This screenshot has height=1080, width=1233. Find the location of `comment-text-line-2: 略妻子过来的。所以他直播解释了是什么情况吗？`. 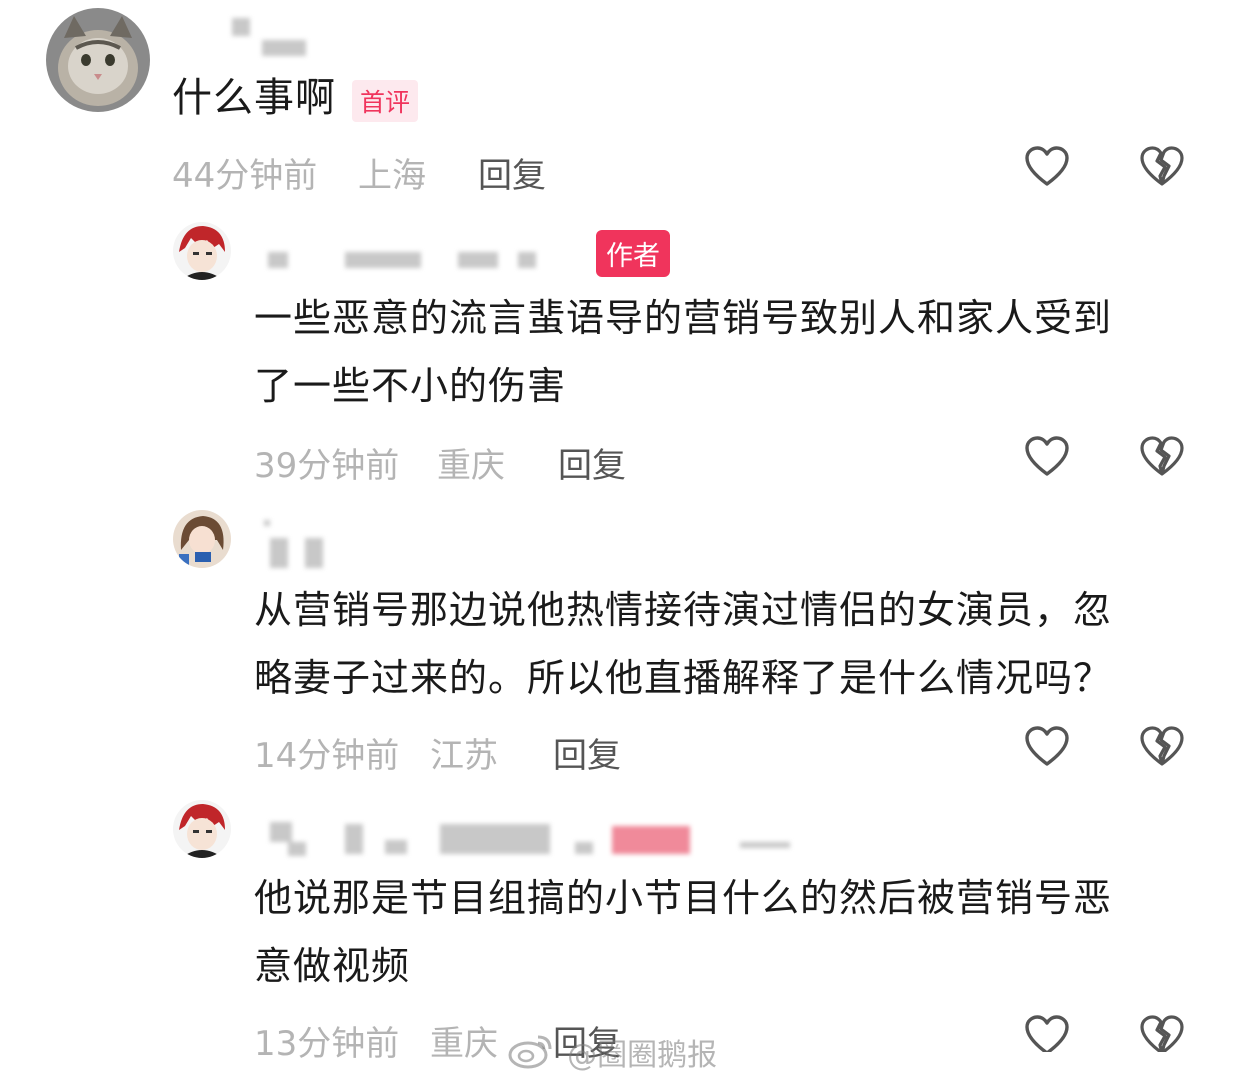

comment-text-line-2: 略妻子过来的。所以他直播解释了是什么情况吗？ is located at coordinates (683, 678).